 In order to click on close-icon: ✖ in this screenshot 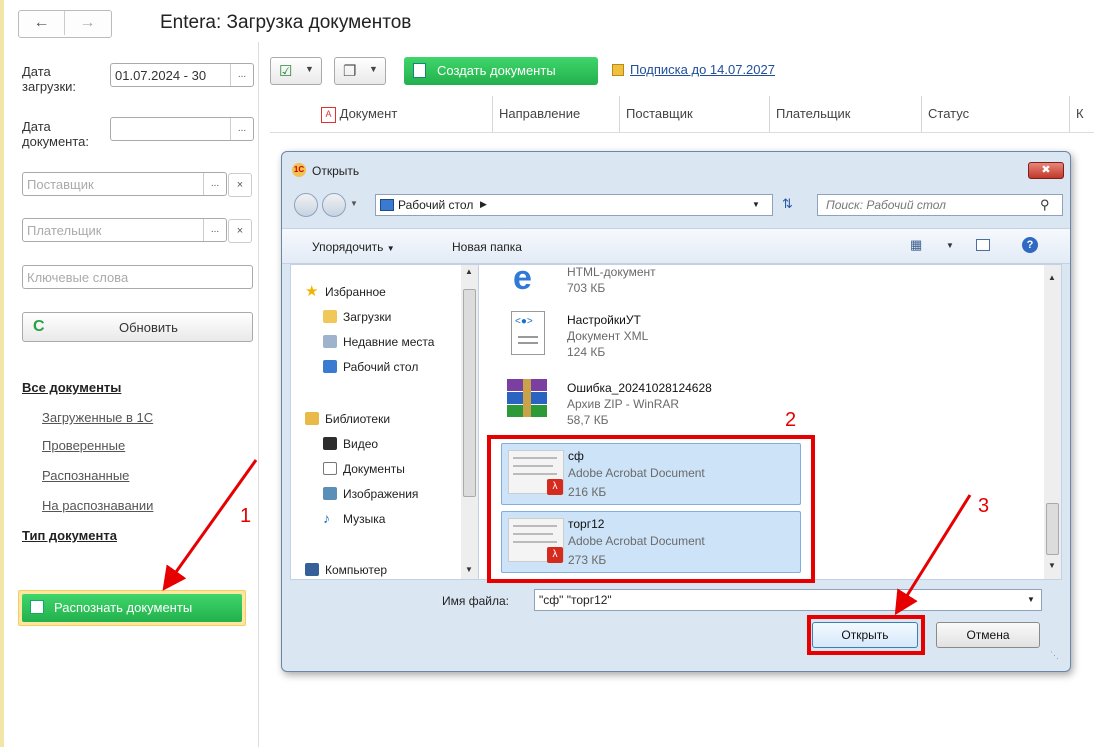, I will do `click(1046, 170)`.